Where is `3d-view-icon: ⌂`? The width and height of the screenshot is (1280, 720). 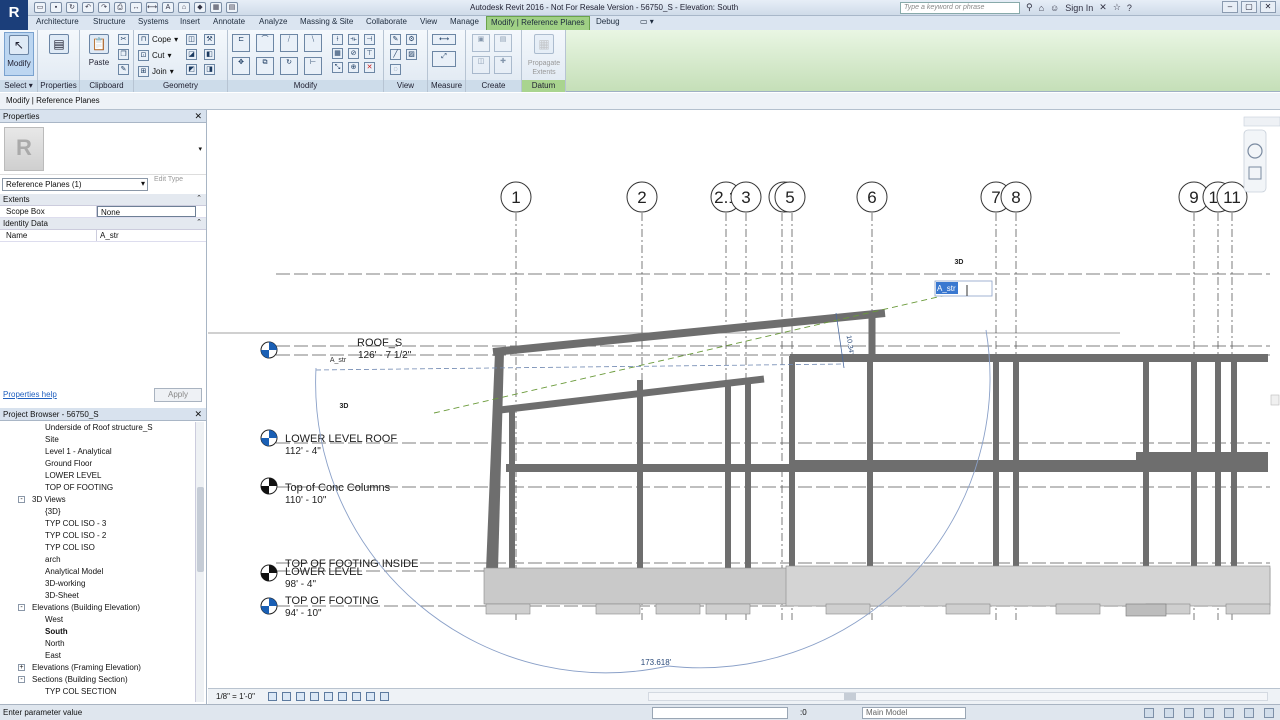 3d-view-icon: ⌂ is located at coordinates (184, 7).